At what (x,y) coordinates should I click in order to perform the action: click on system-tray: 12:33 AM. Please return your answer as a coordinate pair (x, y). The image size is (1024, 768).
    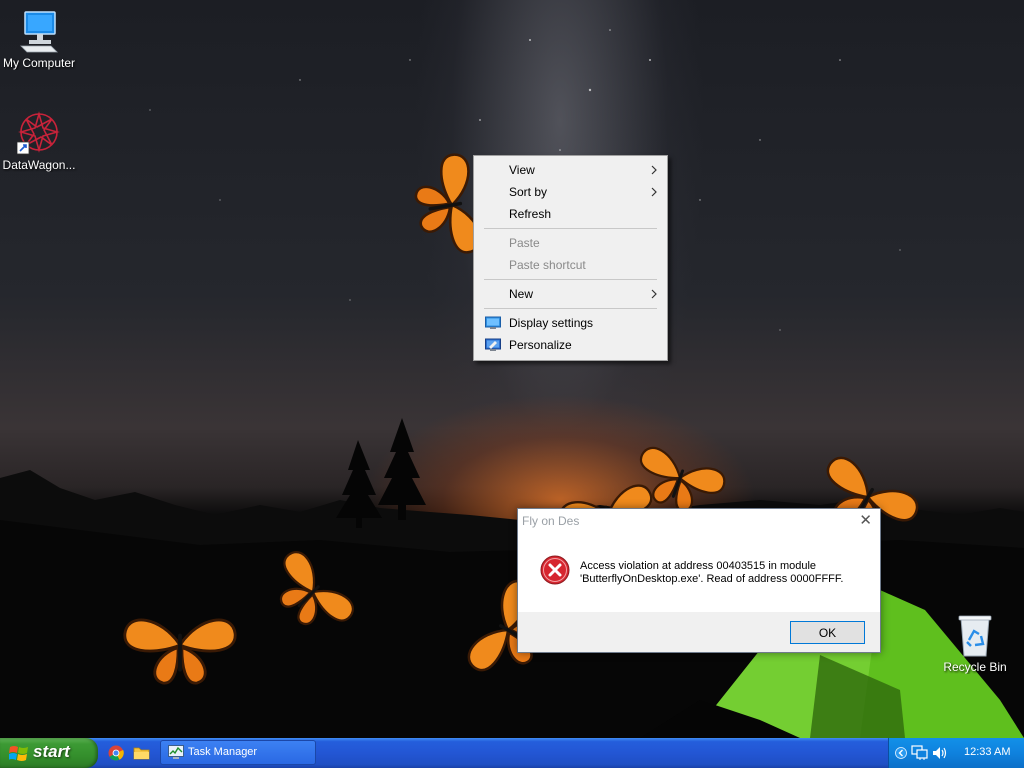
    Looking at the image, I should click on (956, 753).